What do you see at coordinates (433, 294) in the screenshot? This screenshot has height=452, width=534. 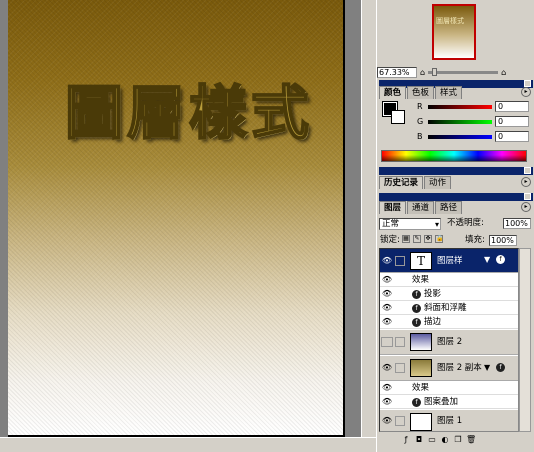 I see `effect-name: 投影` at bounding box center [433, 294].